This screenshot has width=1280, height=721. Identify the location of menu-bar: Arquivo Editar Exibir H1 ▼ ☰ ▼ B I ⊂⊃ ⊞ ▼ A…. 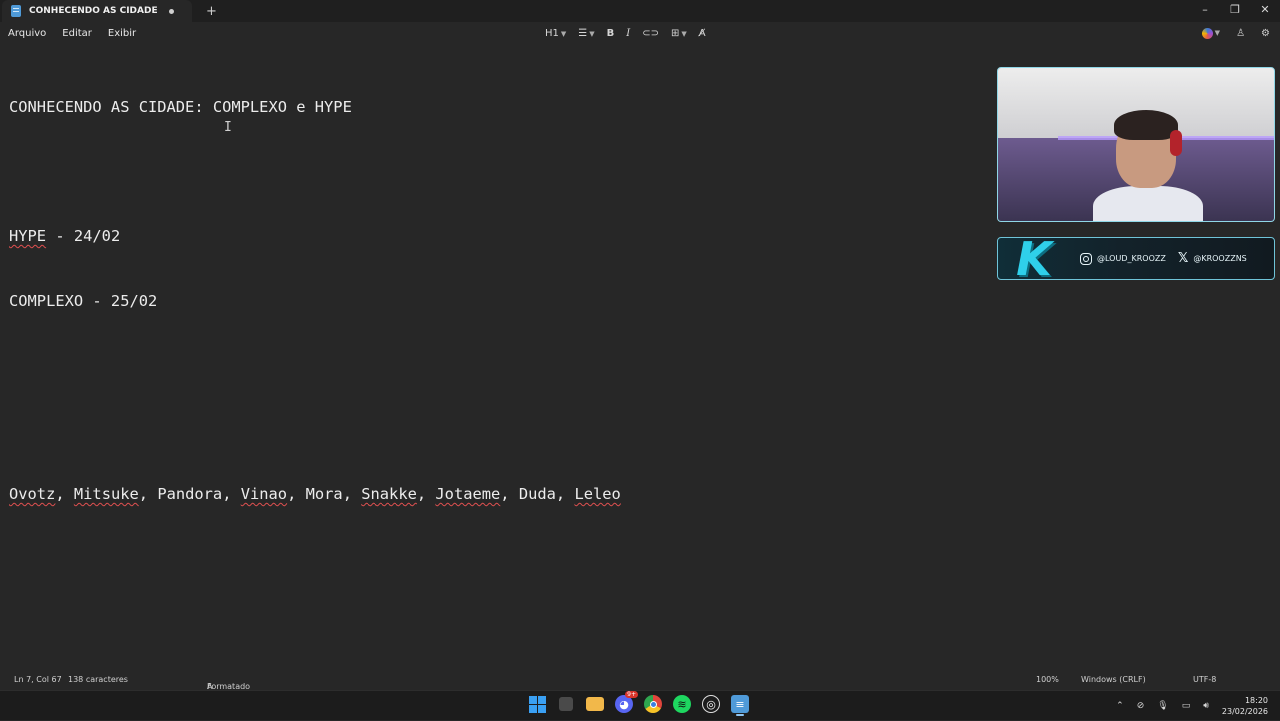
(640, 33).